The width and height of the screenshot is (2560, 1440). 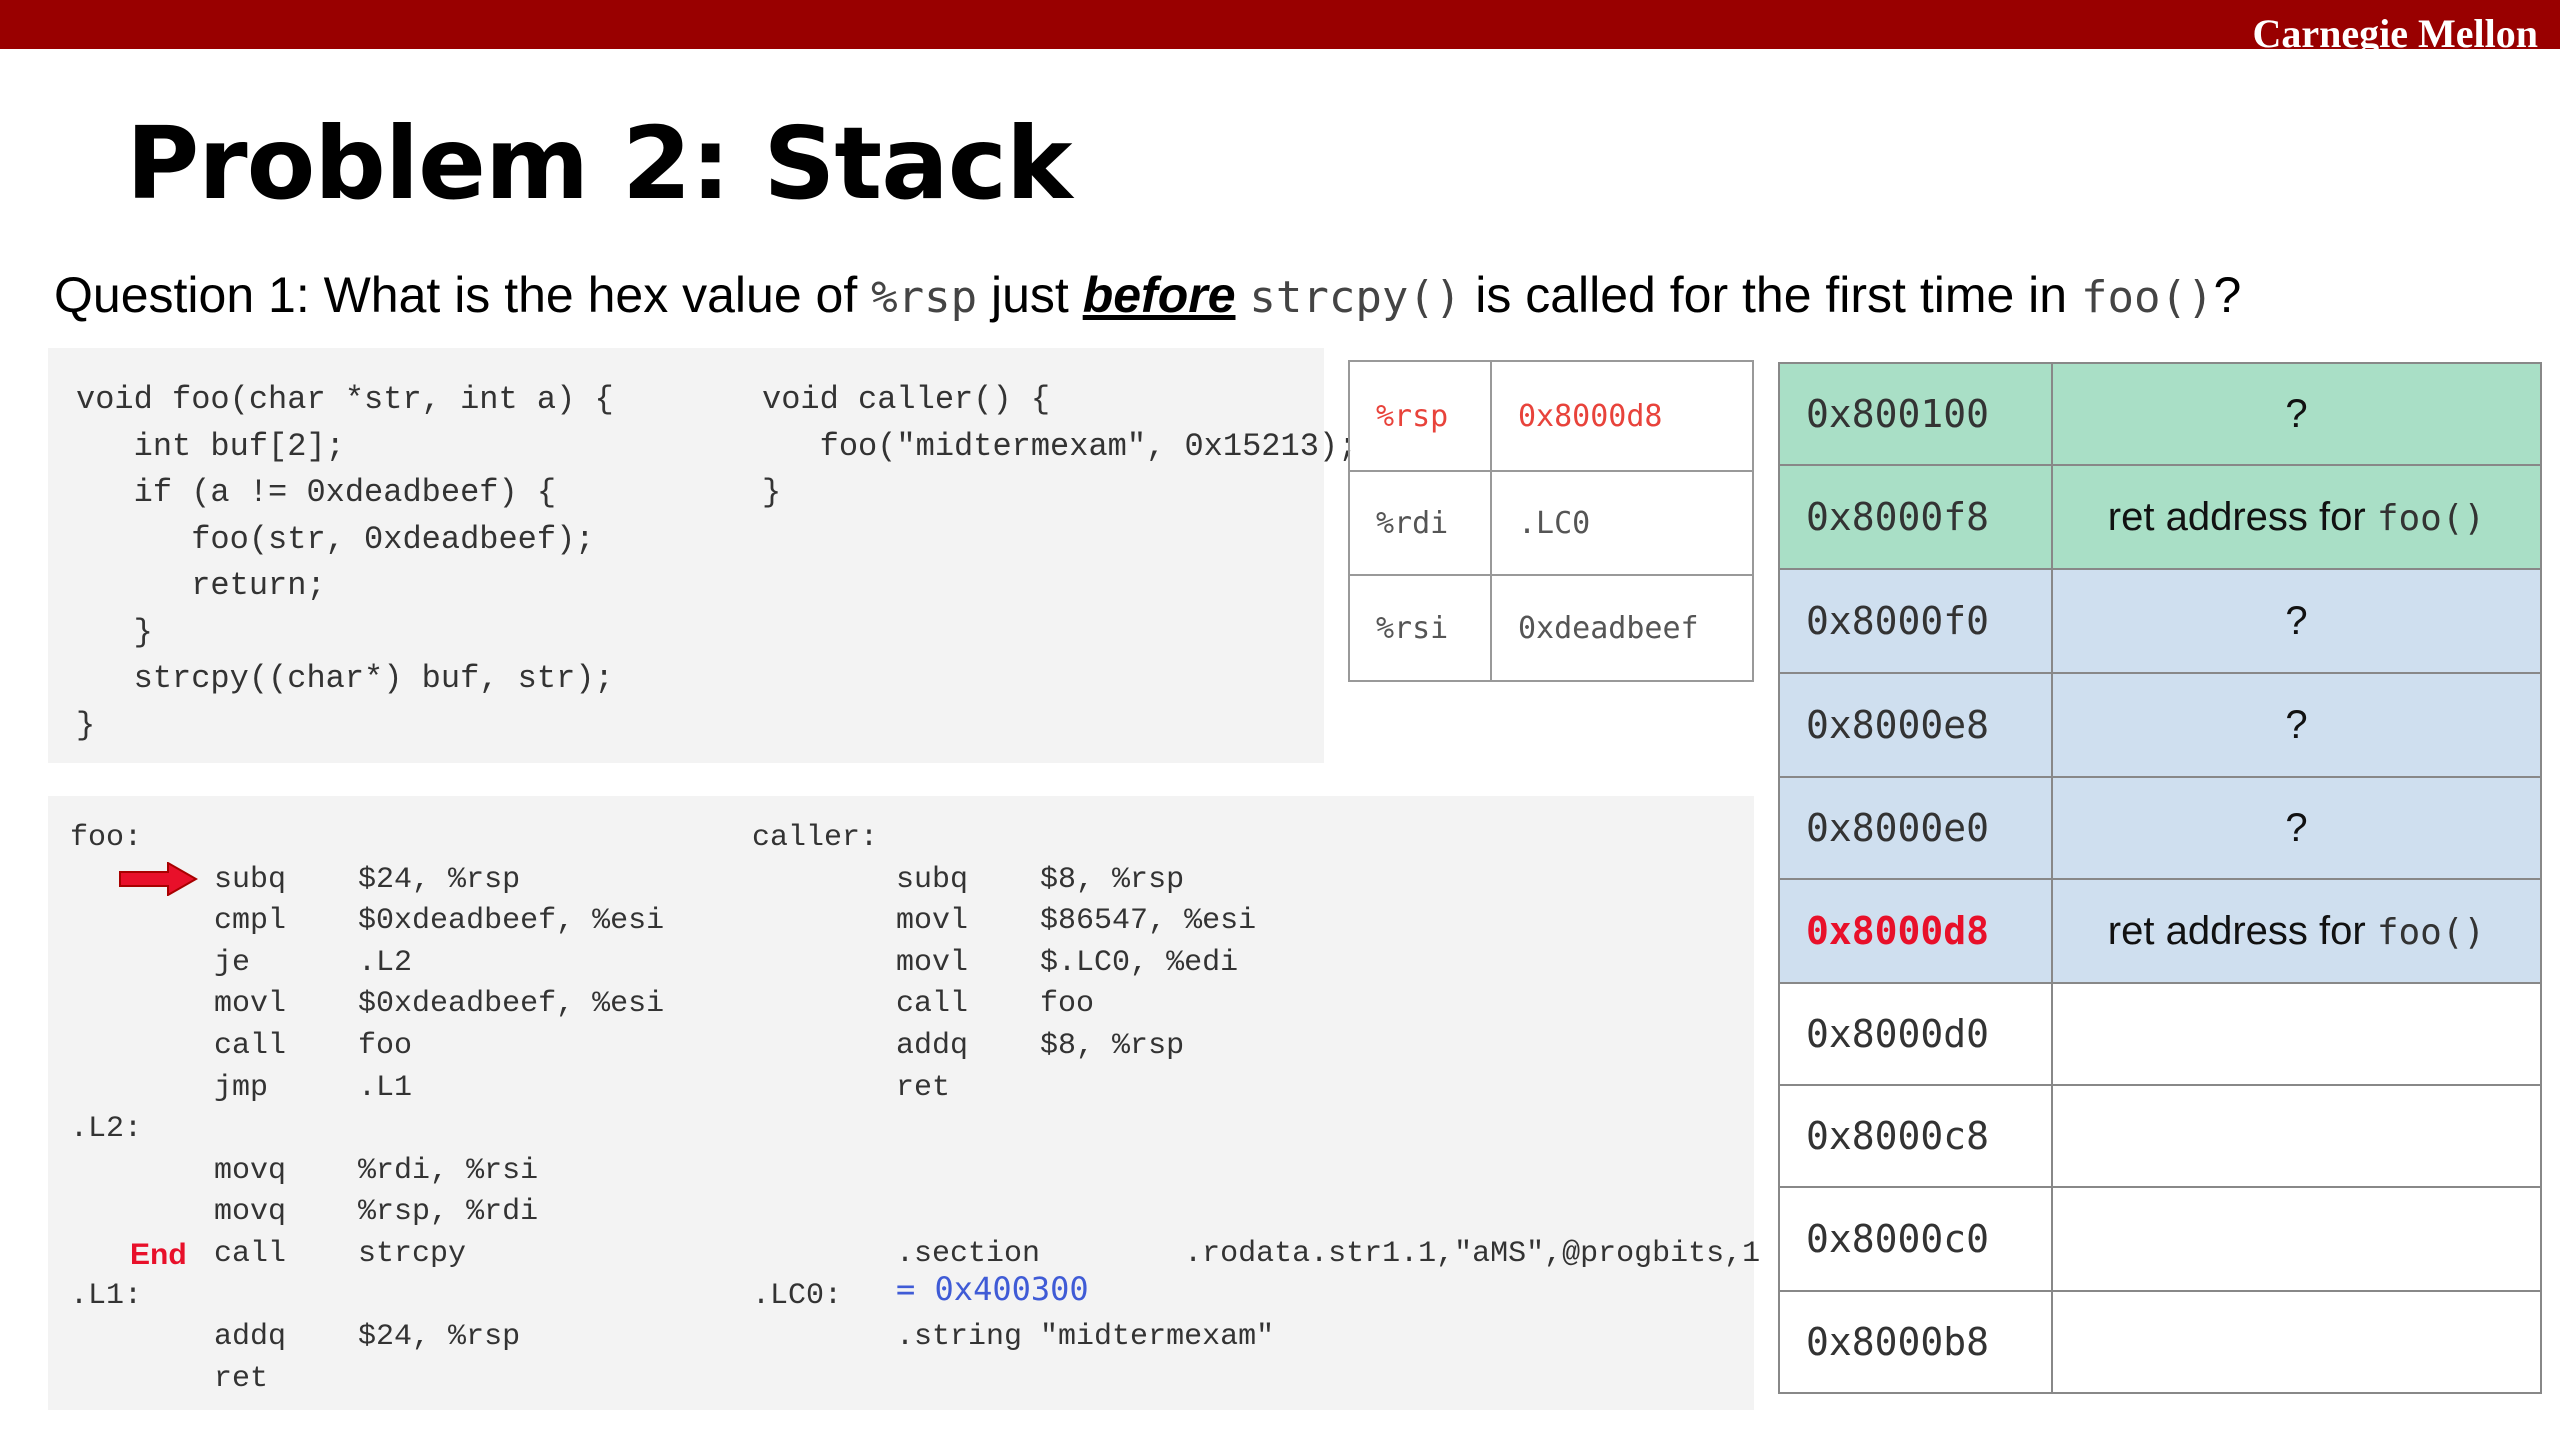 What do you see at coordinates (2227, 295) in the screenshot?
I see `question-suffix: ?` at bounding box center [2227, 295].